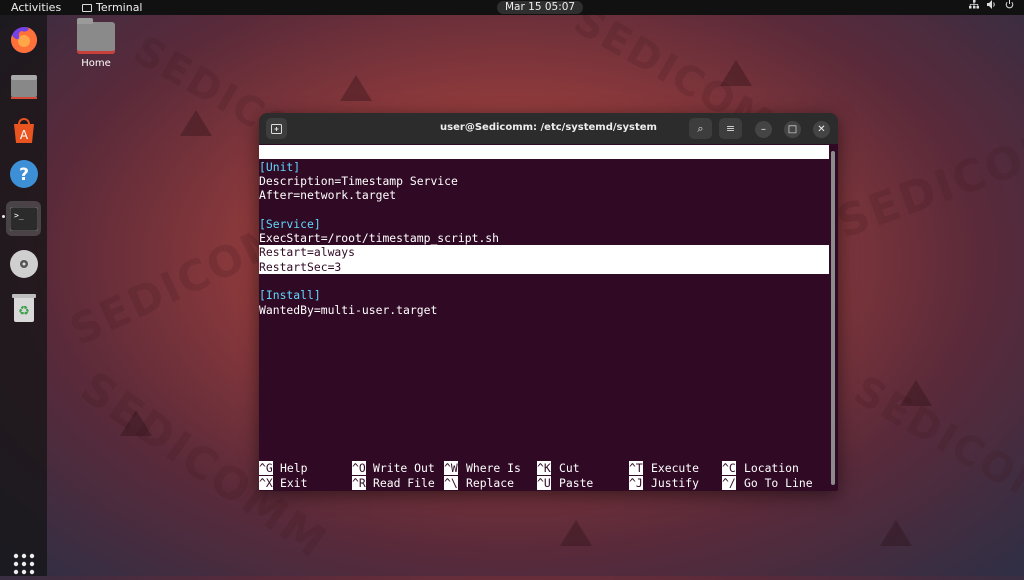 This screenshot has width=1024, height=580. Describe the element at coordinates (293, 483) in the screenshot. I see `shortcut-exit: Exit` at that location.